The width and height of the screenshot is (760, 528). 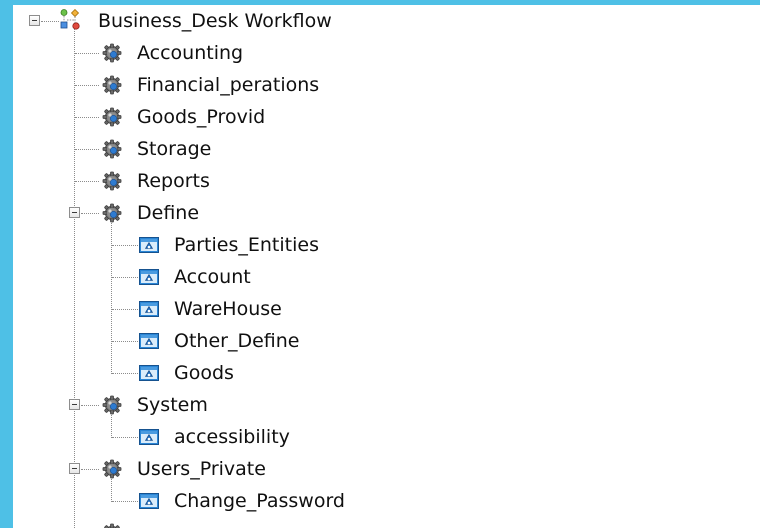 What do you see at coordinates (363, 405) in the screenshot?
I see `tree-node-system: System` at bounding box center [363, 405].